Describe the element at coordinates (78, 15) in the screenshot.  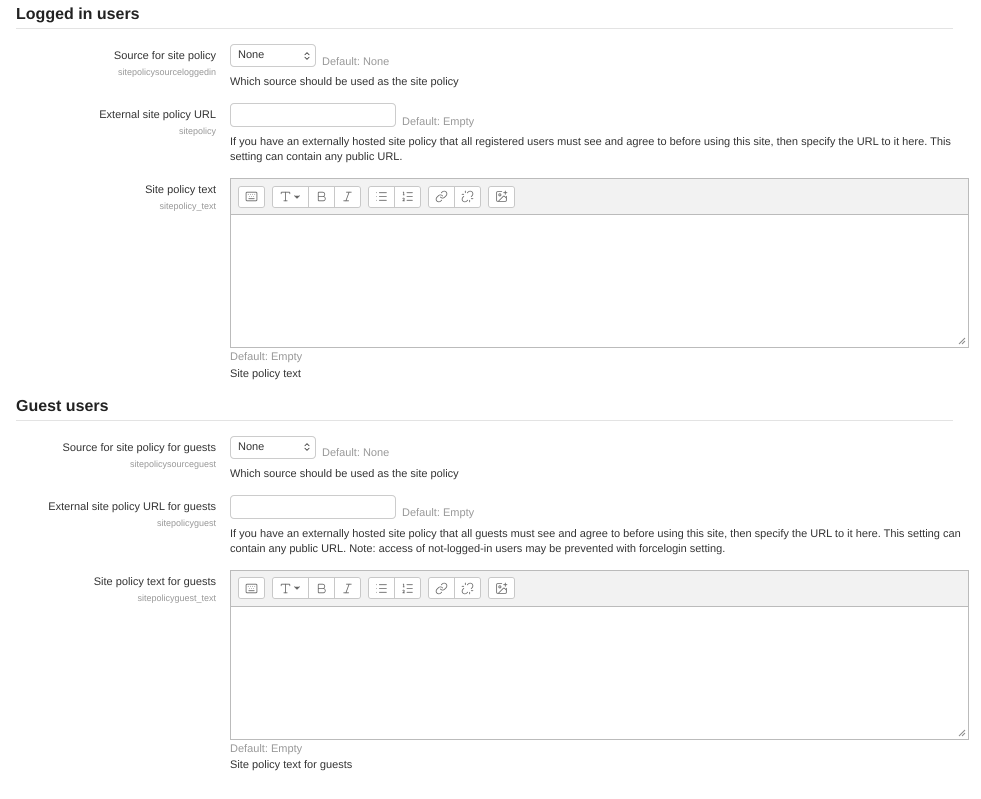
I see `section-heading: Logged in users` at that location.